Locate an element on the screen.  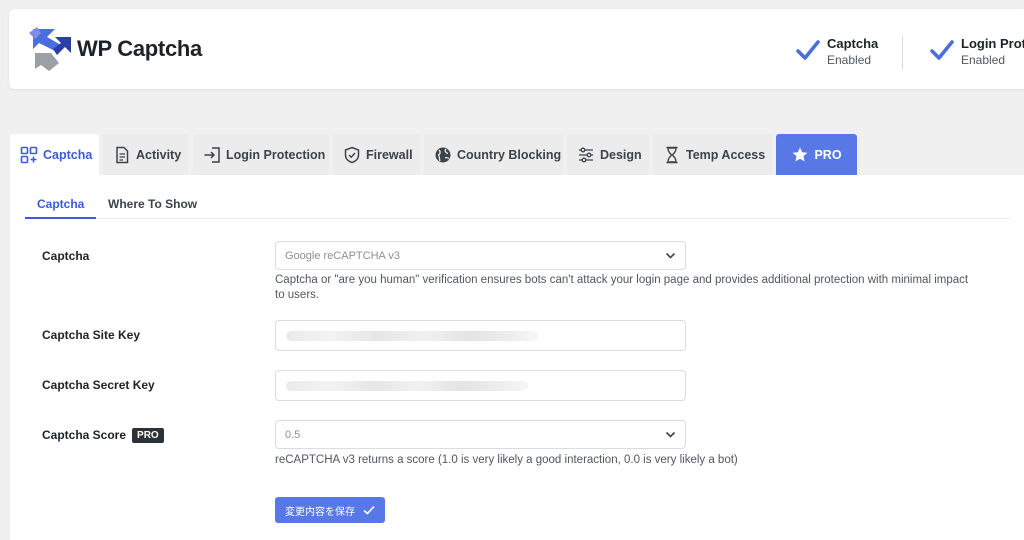
tab-label: Temp Access is located at coordinates (726, 154).